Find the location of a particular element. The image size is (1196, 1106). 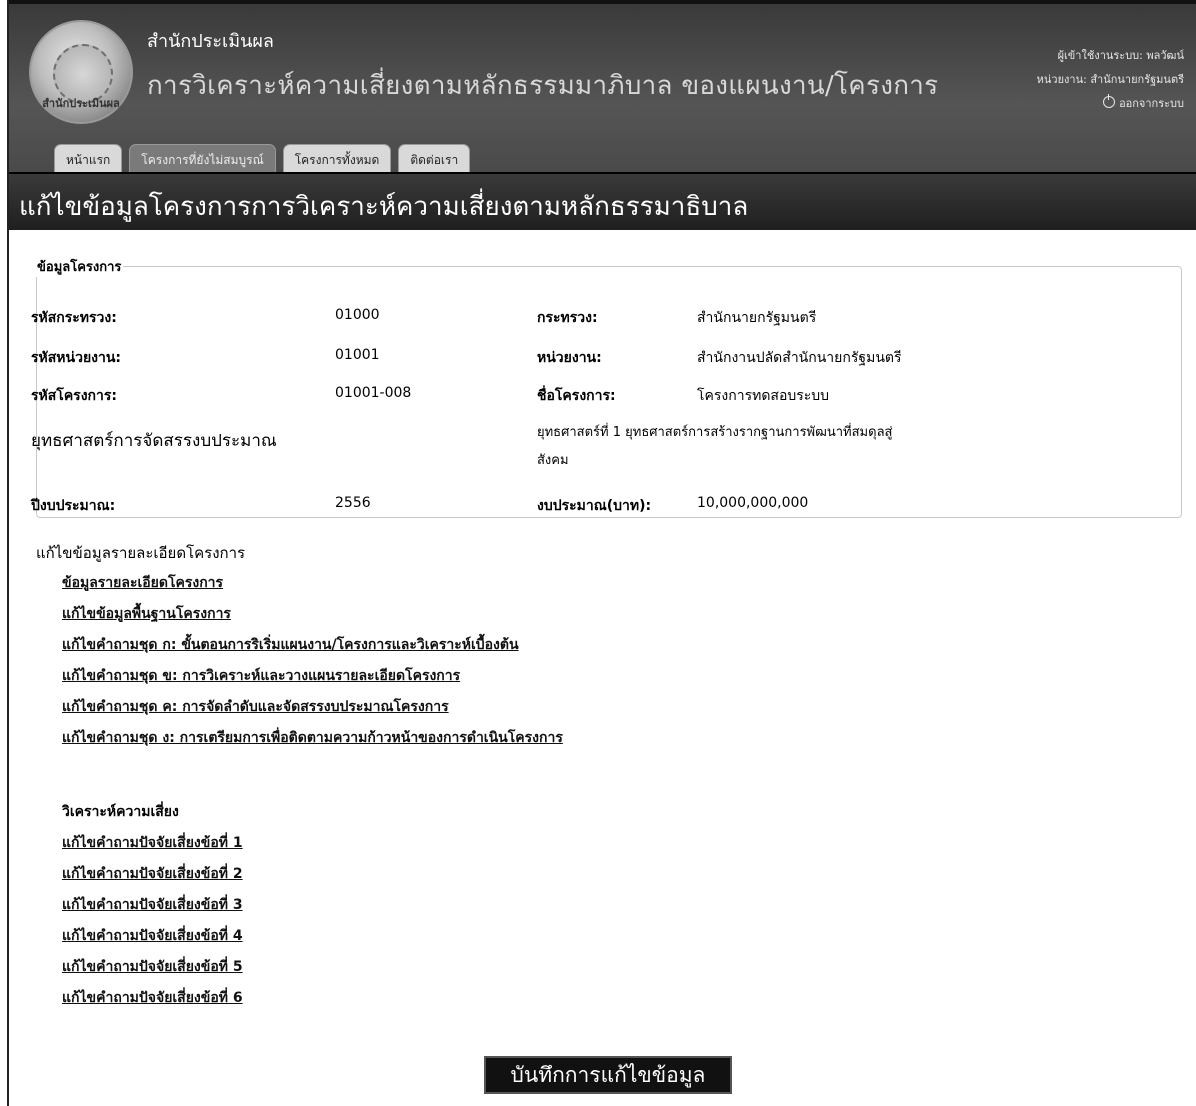

budget-value: 10,000,000,000 is located at coordinates (753, 503).